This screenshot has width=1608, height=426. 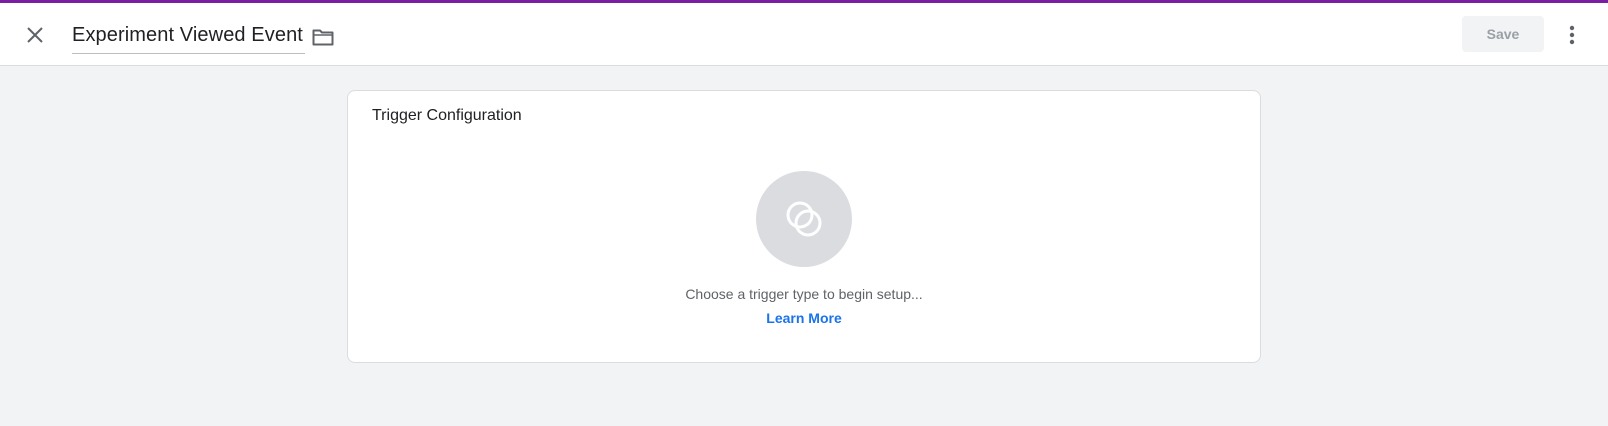 I want to click on choose-trigger-type-button, so click(x=804, y=219).